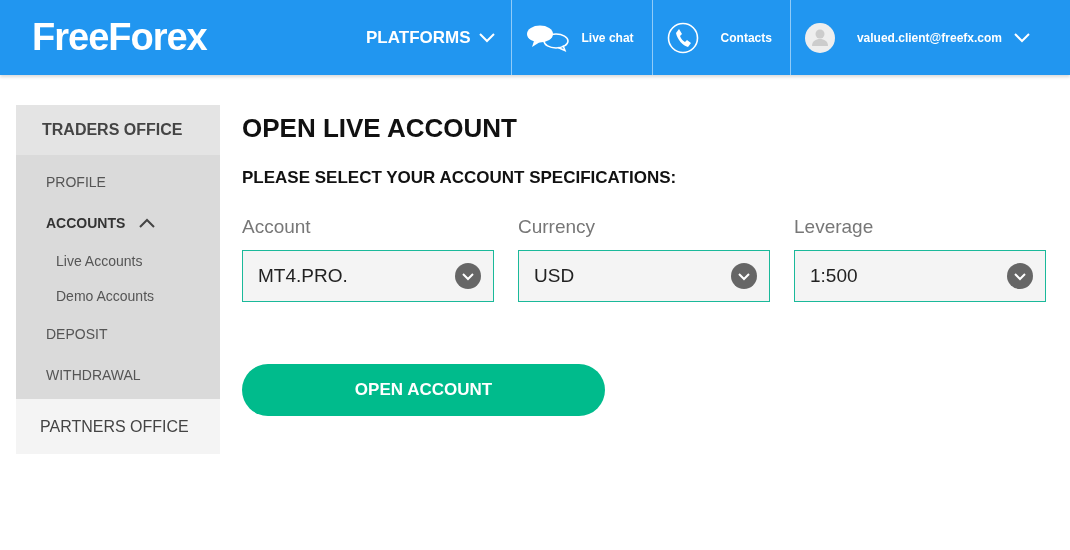 This screenshot has height=550, width=1070. I want to click on page-title: OPEN LIVE ACCOUNT, so click(380, 128).